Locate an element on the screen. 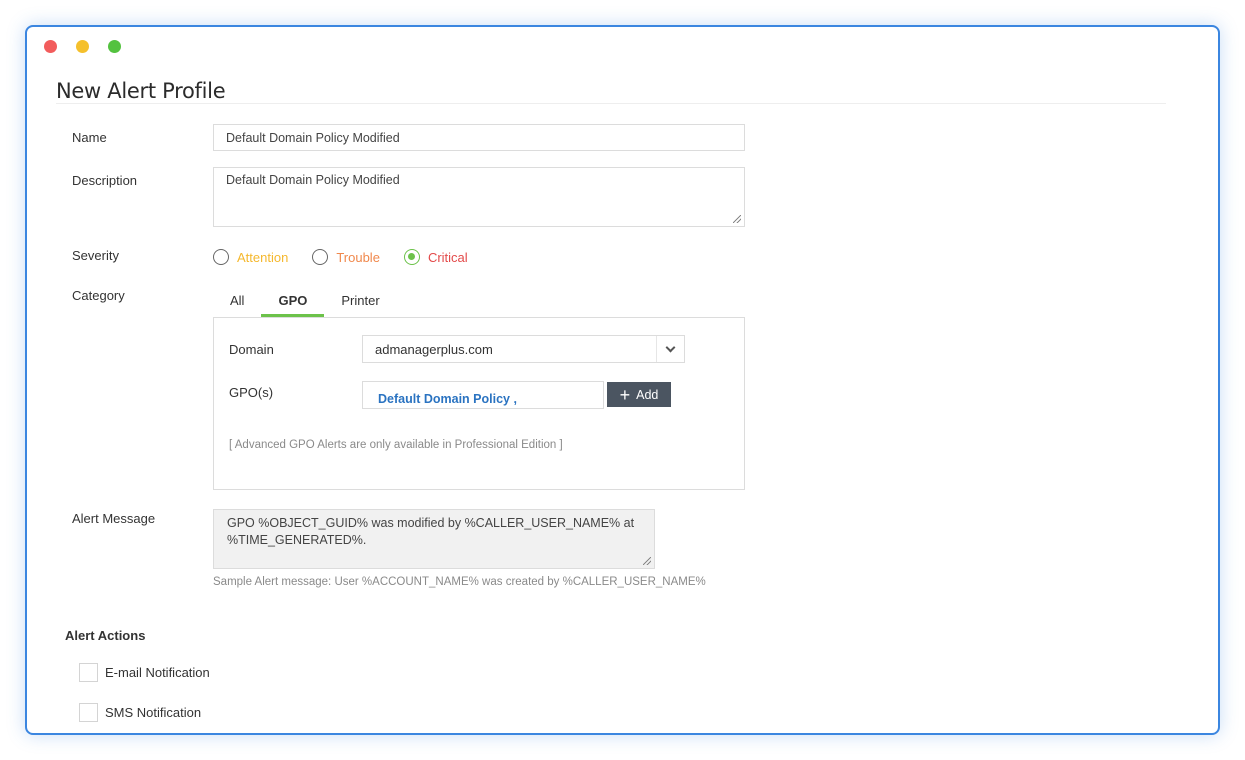 Image resolution: width=1245 pixels, height=760 pixels. email-notification-label: E-mail Notification is located at coordinates (157, 672).